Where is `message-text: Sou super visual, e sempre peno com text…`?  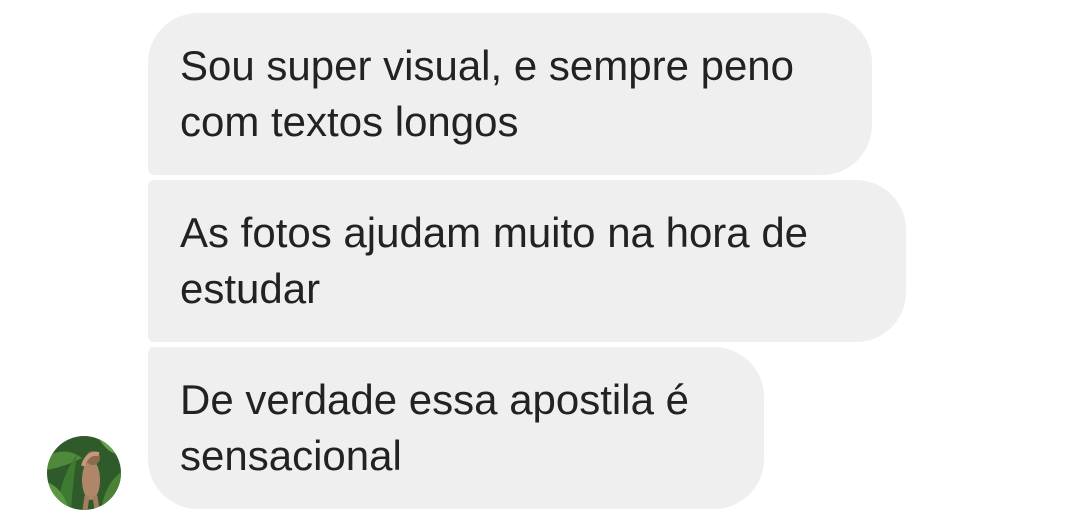
message-text: Sou super visual, e sempre peno com text… is located at coordinates (487, 93).